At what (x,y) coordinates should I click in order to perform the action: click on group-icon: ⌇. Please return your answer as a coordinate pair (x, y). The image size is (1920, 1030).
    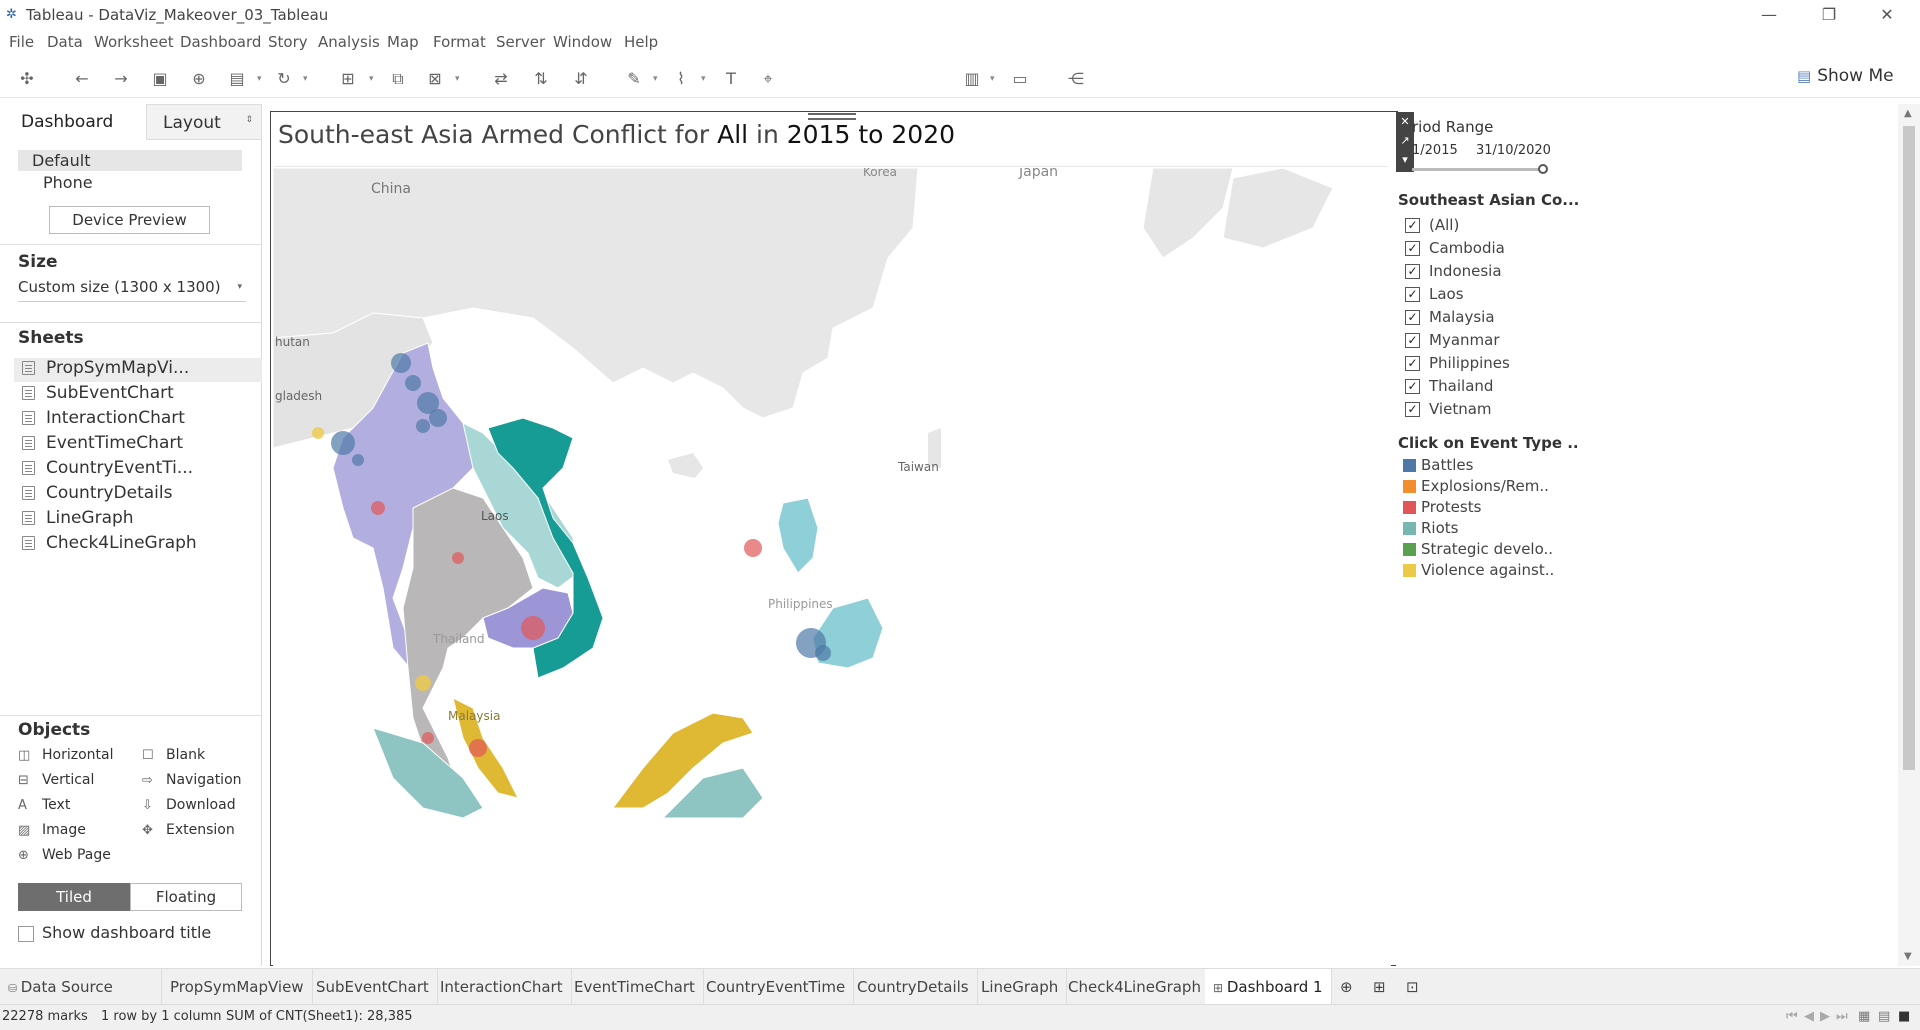
    Looking at the image, I should click on (681, 79).